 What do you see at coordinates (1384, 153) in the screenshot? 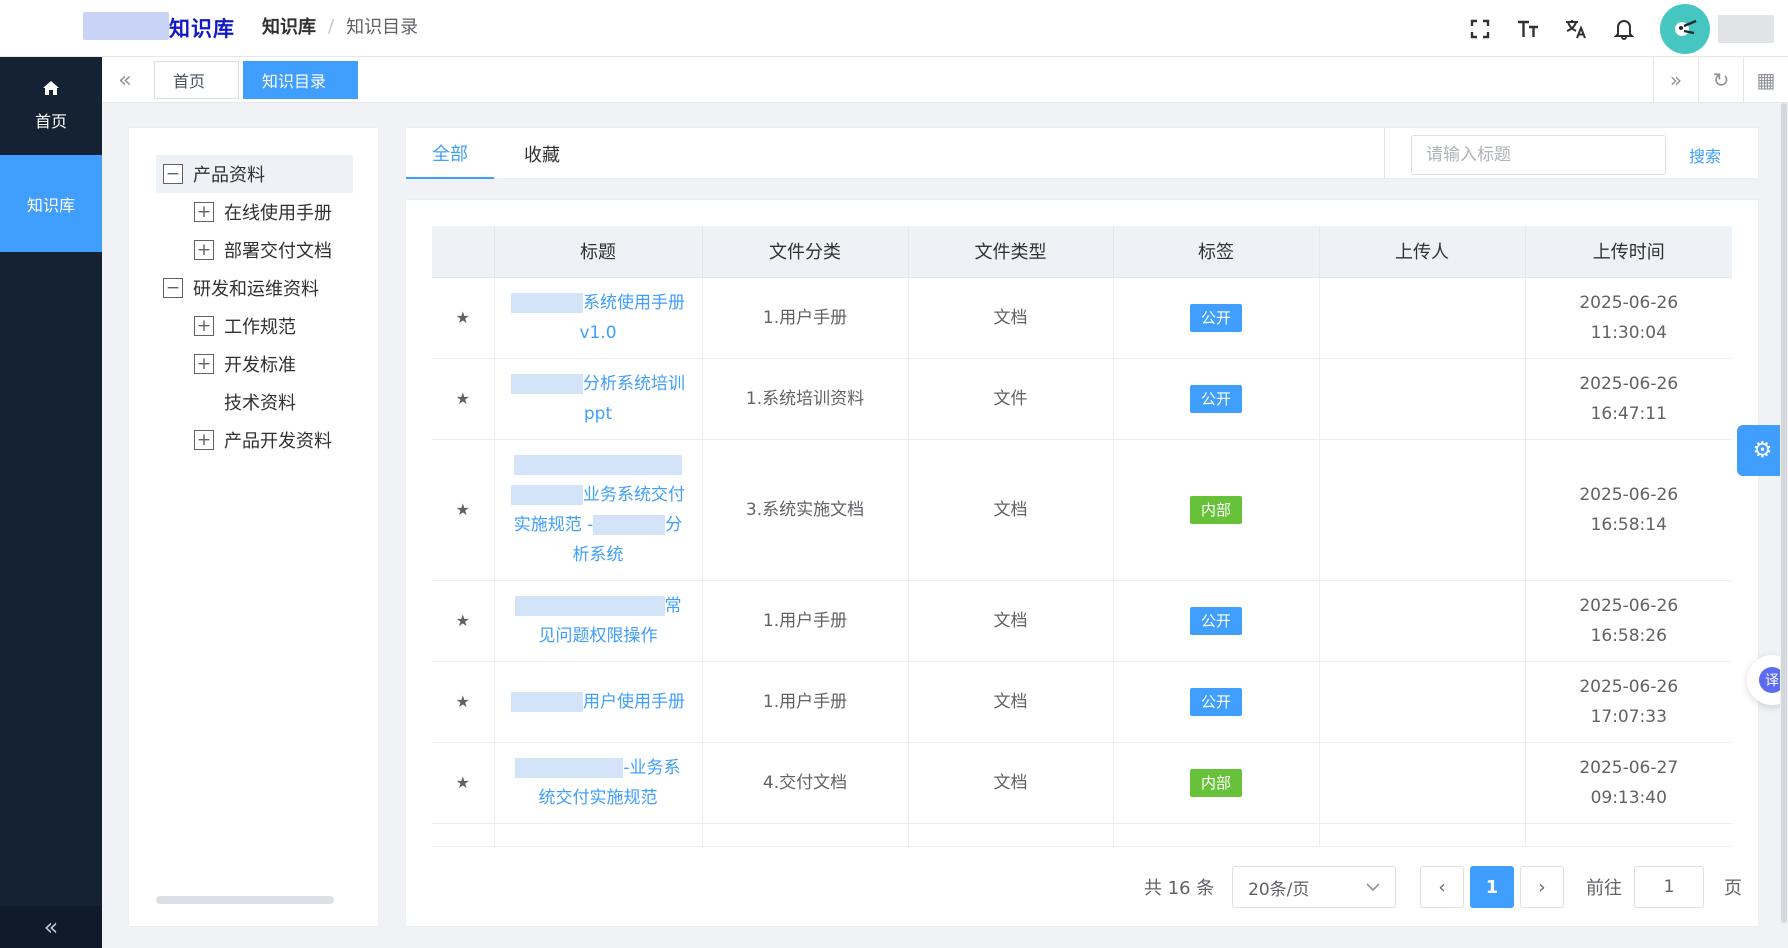
I see `search-divider` at bounding box center [1384, 153].